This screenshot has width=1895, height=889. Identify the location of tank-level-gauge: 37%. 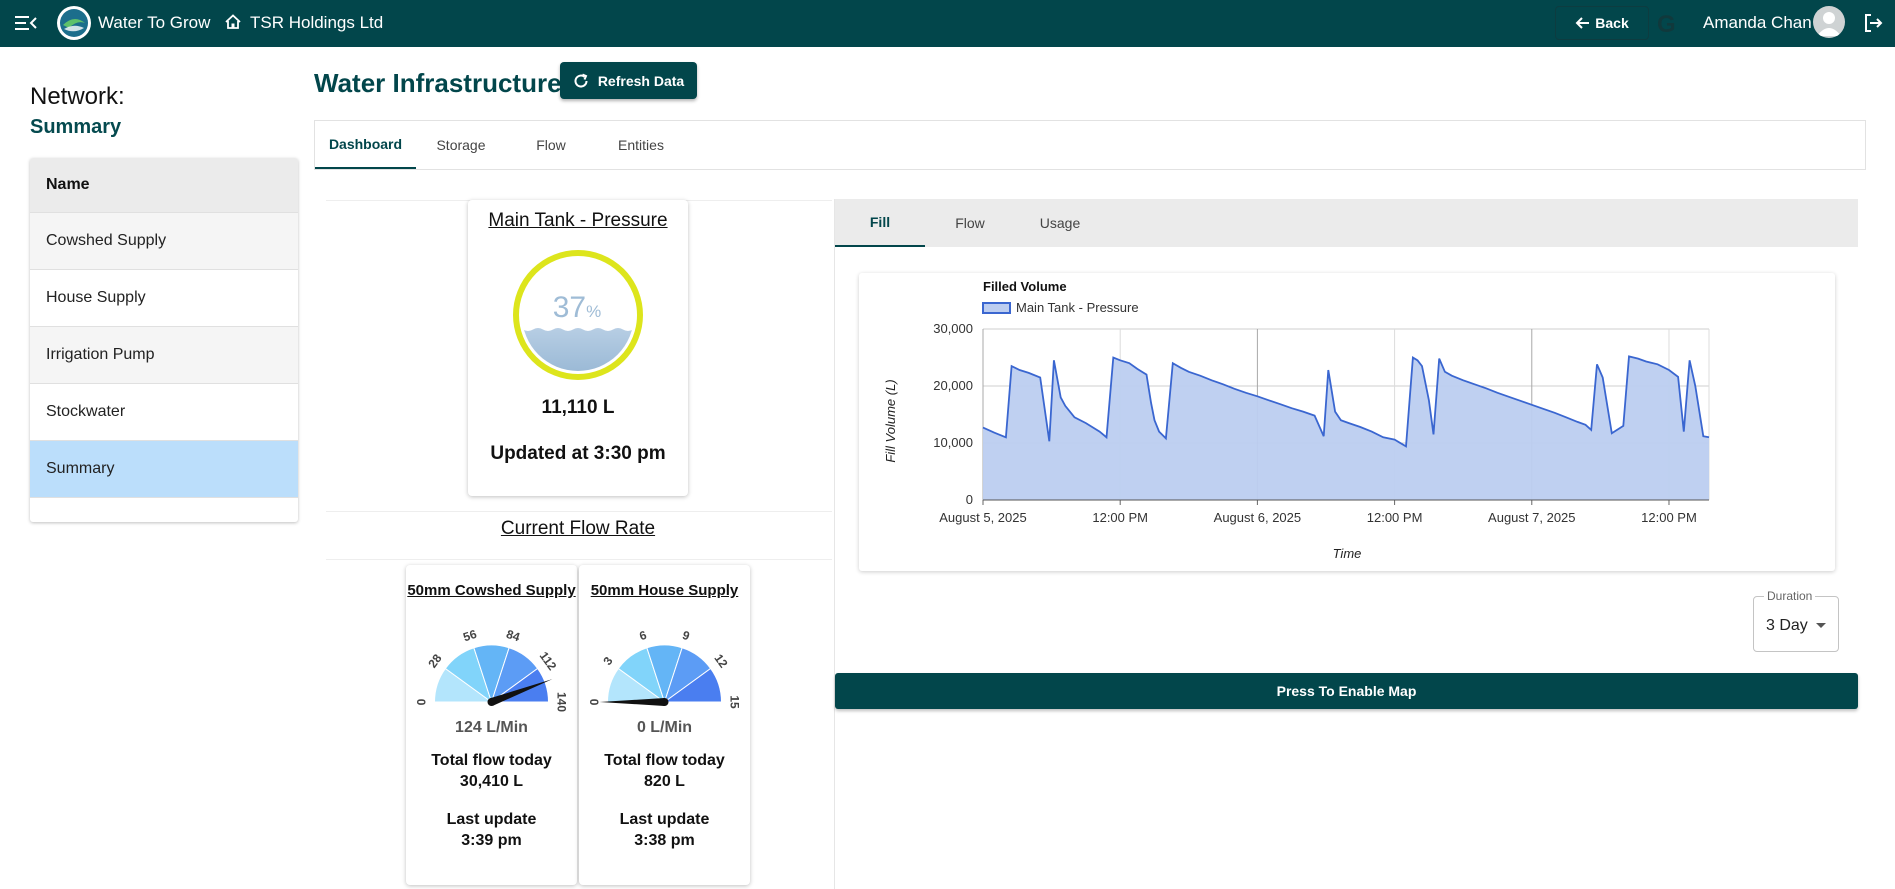
(578, 315).